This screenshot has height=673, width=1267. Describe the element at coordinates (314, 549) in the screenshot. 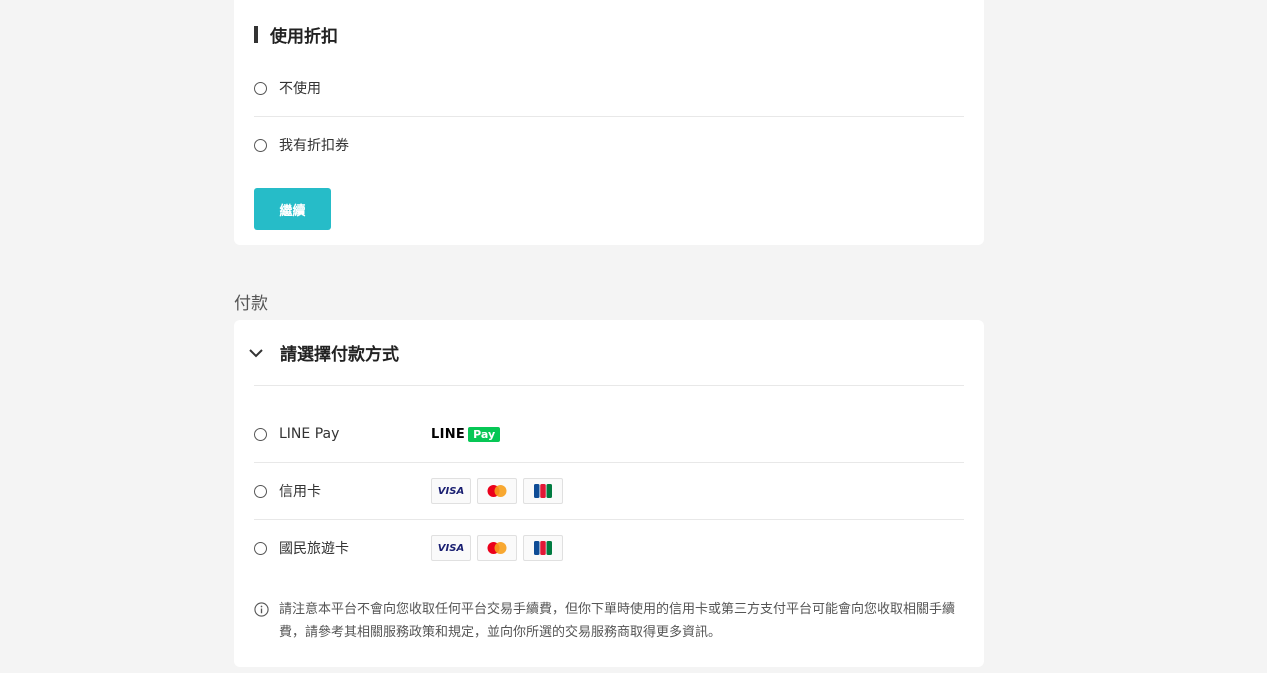

I see `method-label: 國民旅遊卡` at that location.